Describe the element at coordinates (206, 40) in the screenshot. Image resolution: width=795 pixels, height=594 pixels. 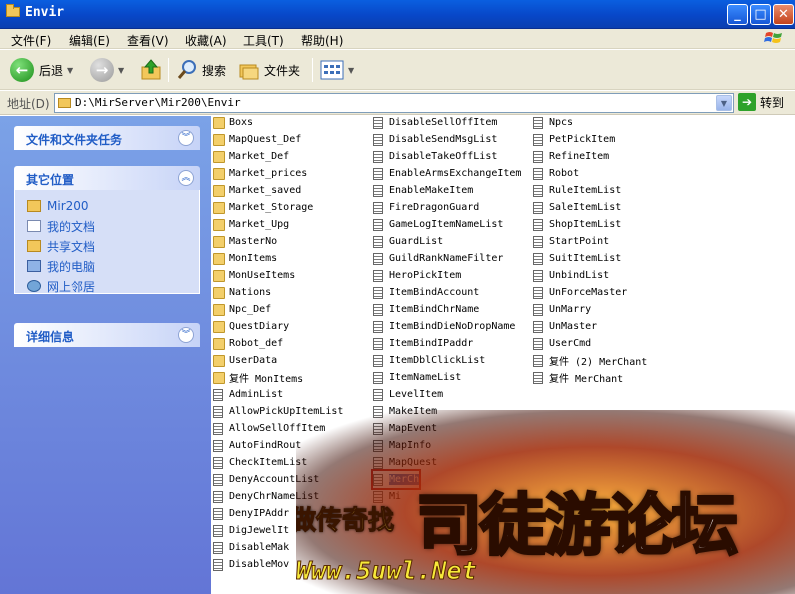
I see `menu-favorites: 收藏(A)` at that location.